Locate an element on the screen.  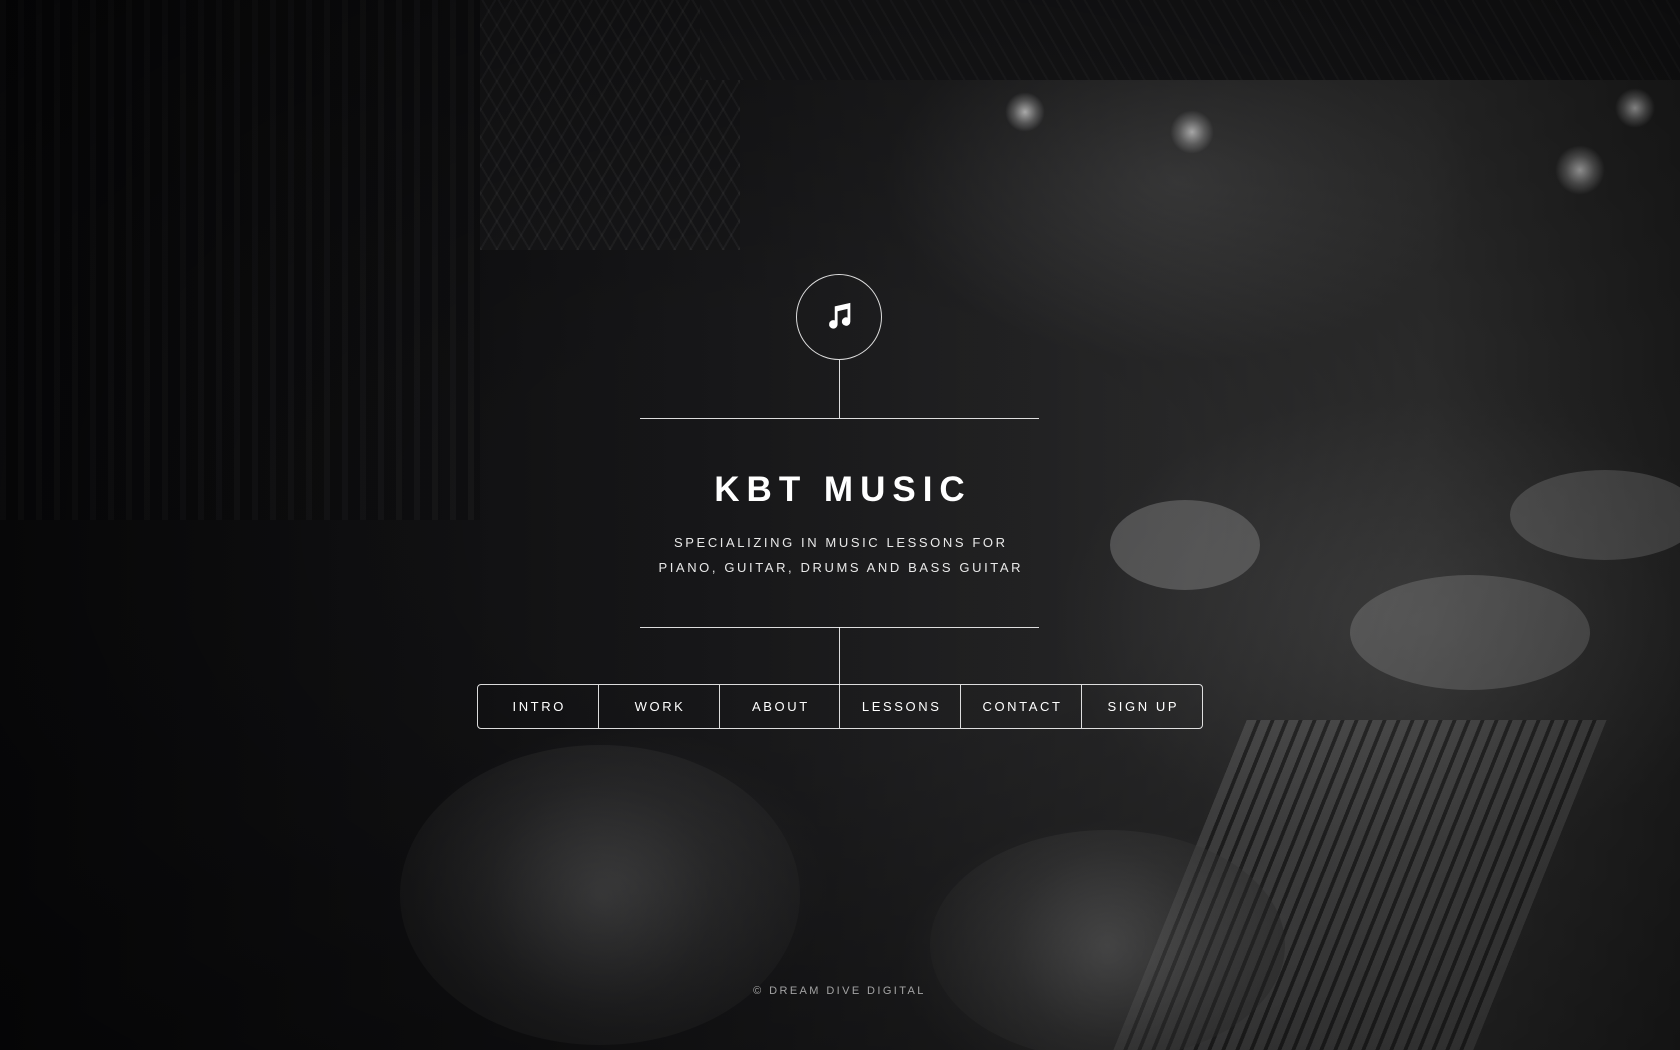
nav-item-work: WORK is located at coordinates (658, 706).